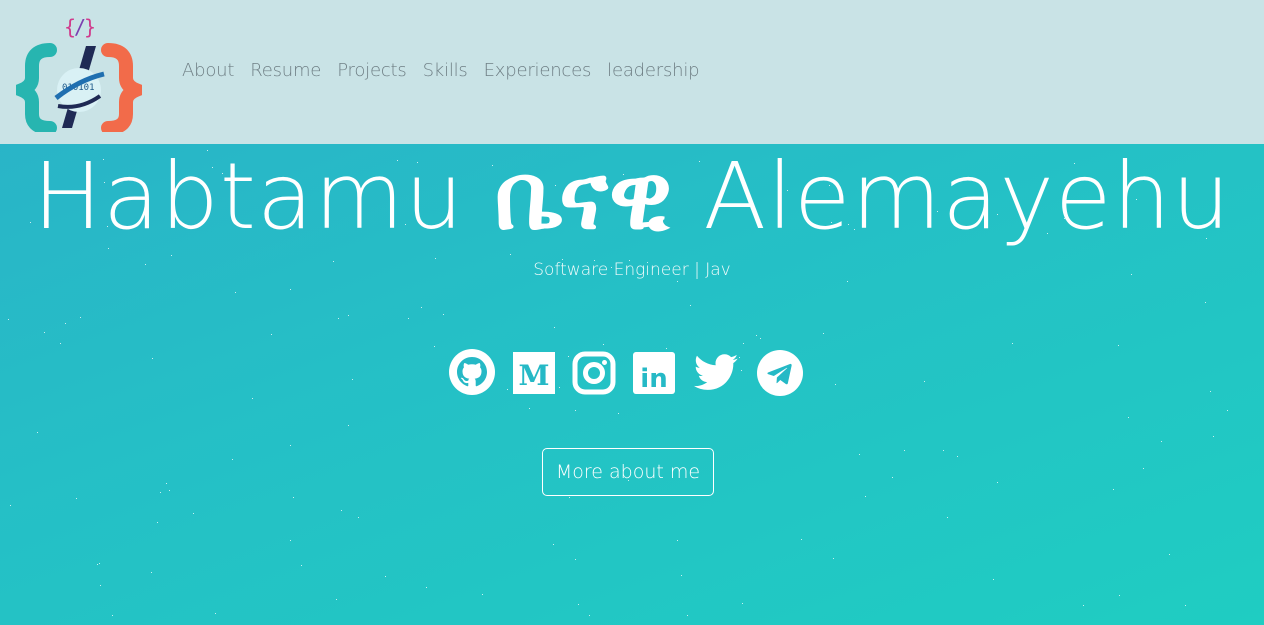 The height and width of the screenshot is (625, 1264). What do you see at coordinates (371, 70) in the screenshot?
I see `nav-link-projects: Projects` at bounding box center [371, 70].